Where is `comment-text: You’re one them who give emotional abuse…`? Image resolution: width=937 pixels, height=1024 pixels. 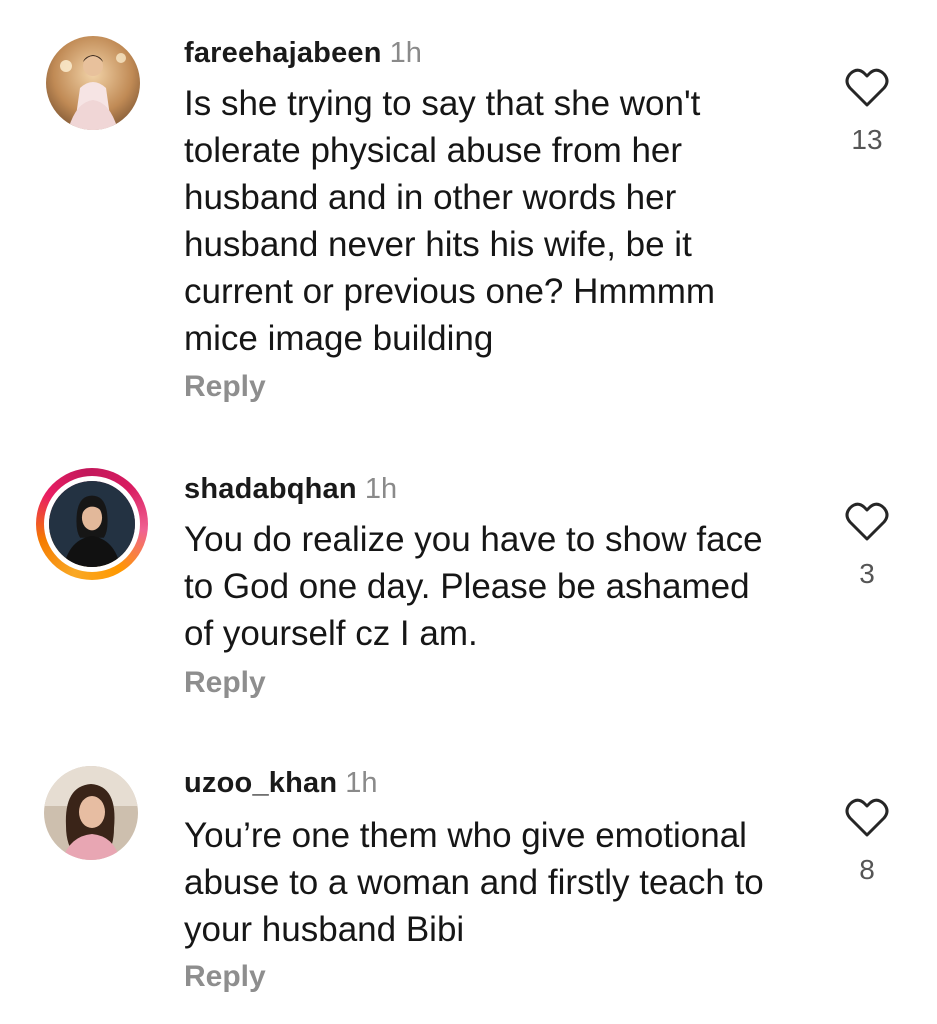 comment-text: You’re one them who give emotional abuse… is located at coordinates (474, 882).